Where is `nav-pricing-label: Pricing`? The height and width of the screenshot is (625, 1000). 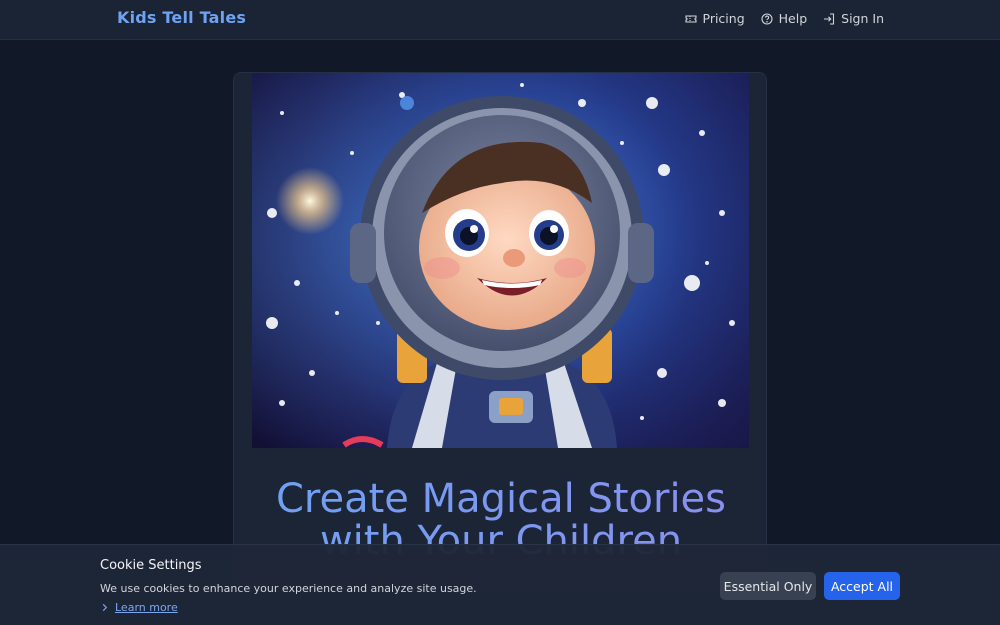
nav-pricing-label: Pricing is located at coordinates (723, 18).